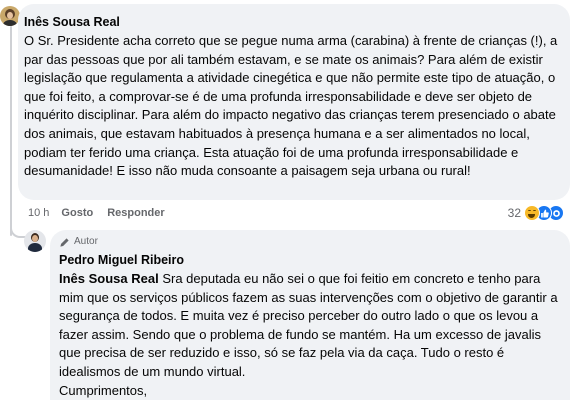  I want to click on reply-author: Pedro Miguel Ribeiro, so click(309, 260).